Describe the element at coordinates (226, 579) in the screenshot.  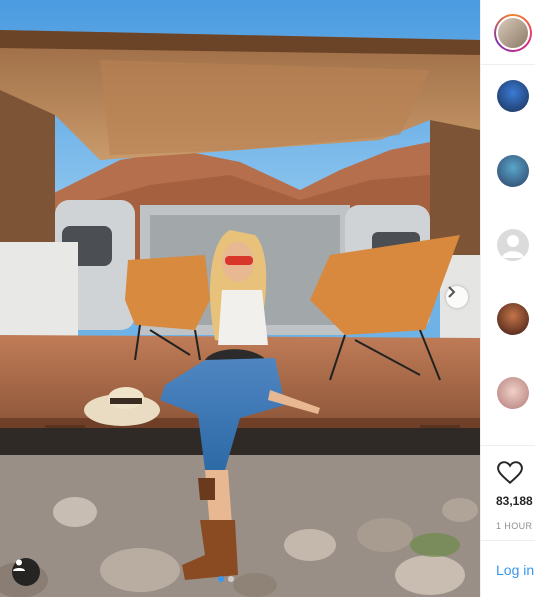
I see `carousel-indicator` at that location.